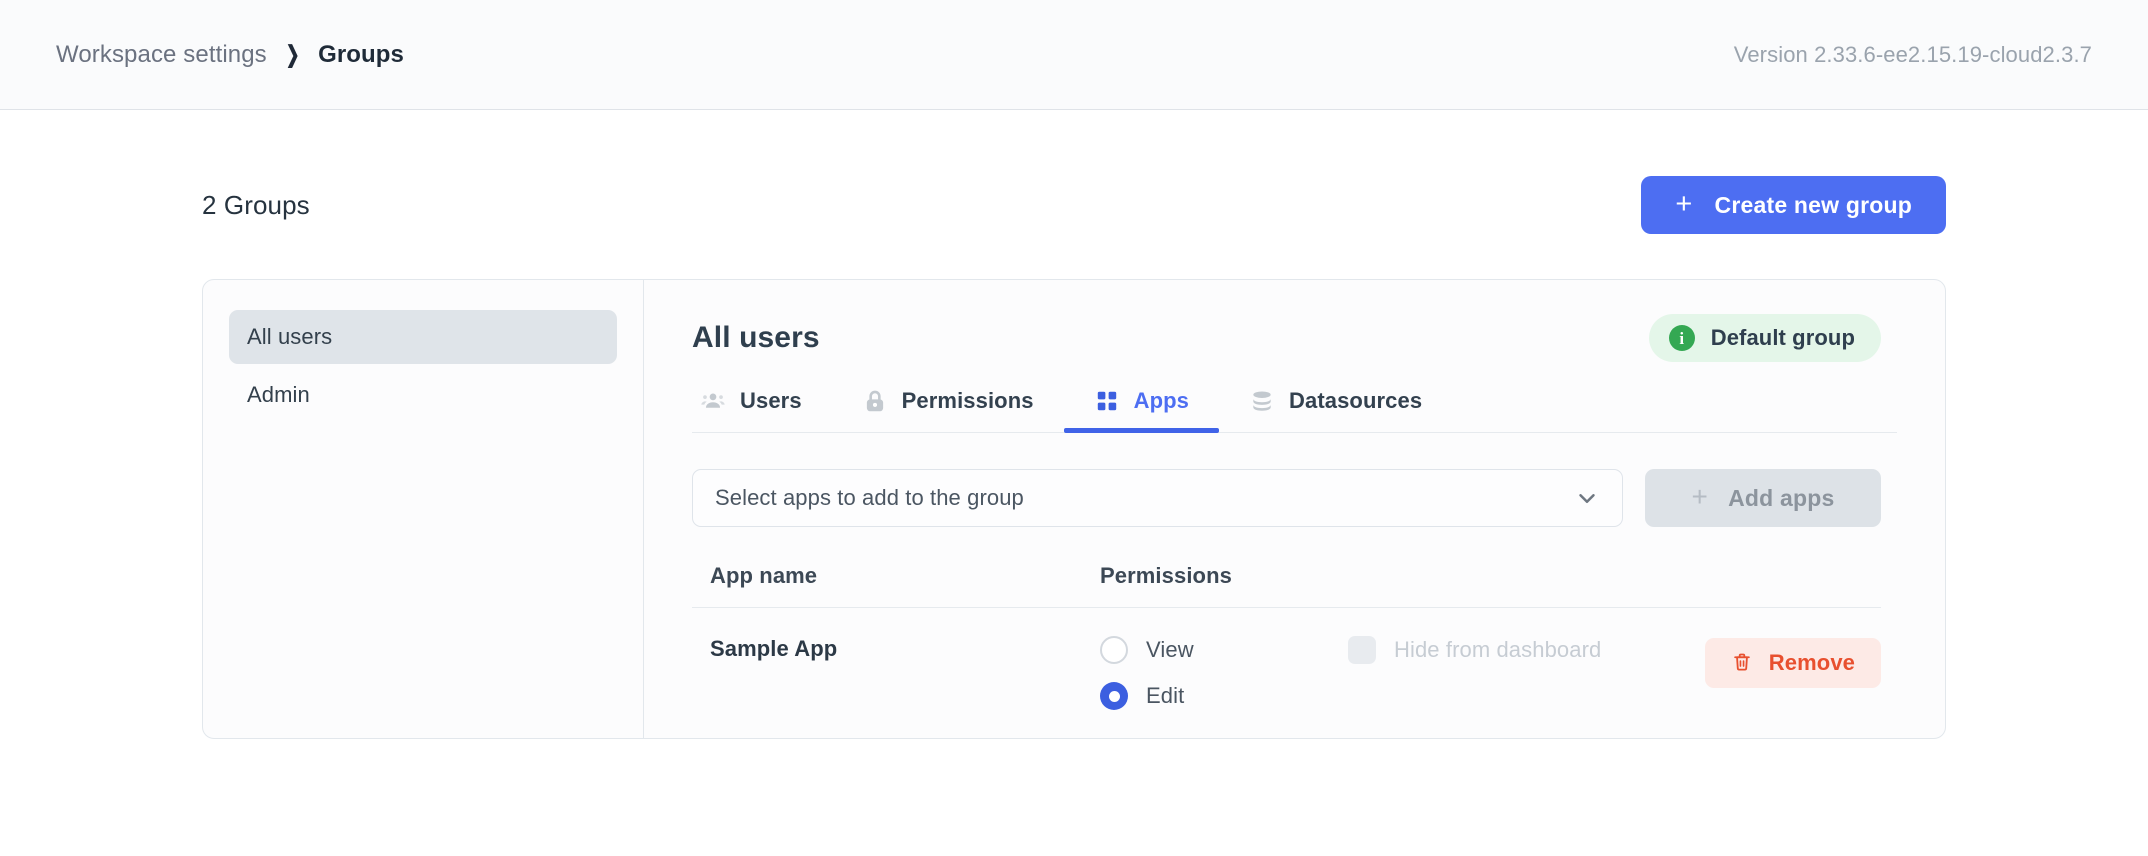  Describe the element at coordinates (1587, 498) in the screenshot. I see `chevron-down-icon` at that location.